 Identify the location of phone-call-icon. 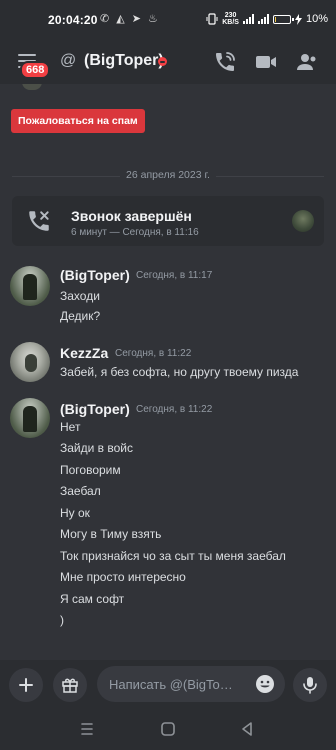
(225, 62).